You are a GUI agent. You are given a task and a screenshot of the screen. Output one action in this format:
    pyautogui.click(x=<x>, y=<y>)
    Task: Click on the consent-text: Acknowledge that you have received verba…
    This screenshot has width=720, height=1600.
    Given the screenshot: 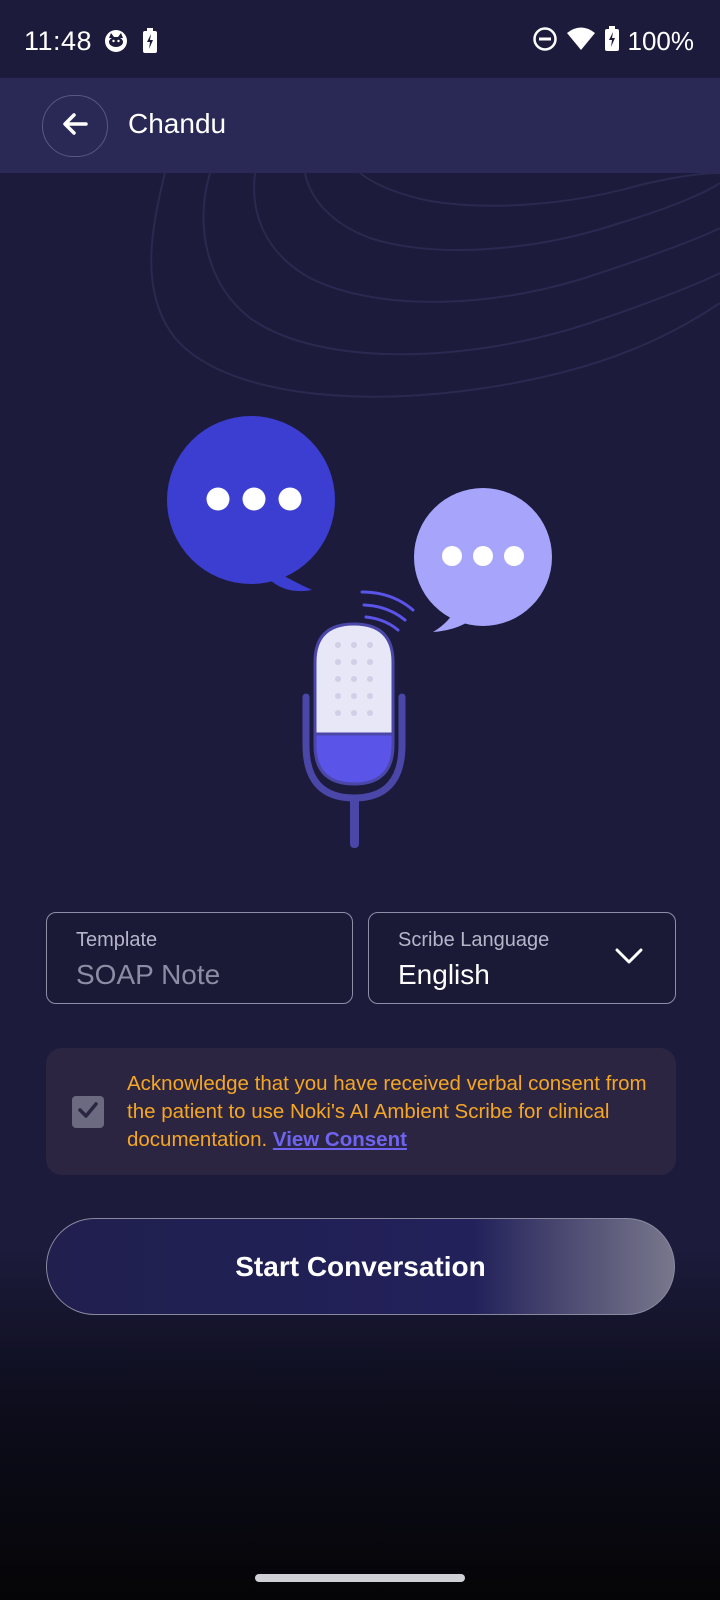 What is the action you would take?
    pyautogui.click(x=387, y=1112)
    